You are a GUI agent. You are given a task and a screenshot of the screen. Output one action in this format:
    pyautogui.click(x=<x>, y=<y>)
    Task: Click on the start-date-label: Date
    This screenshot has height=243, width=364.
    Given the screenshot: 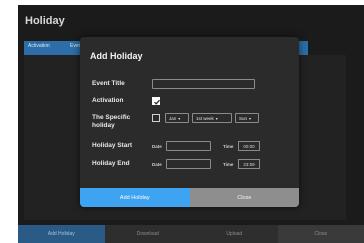 What is the action you would take?
    pyautogui.click(x=157, y=146)
    